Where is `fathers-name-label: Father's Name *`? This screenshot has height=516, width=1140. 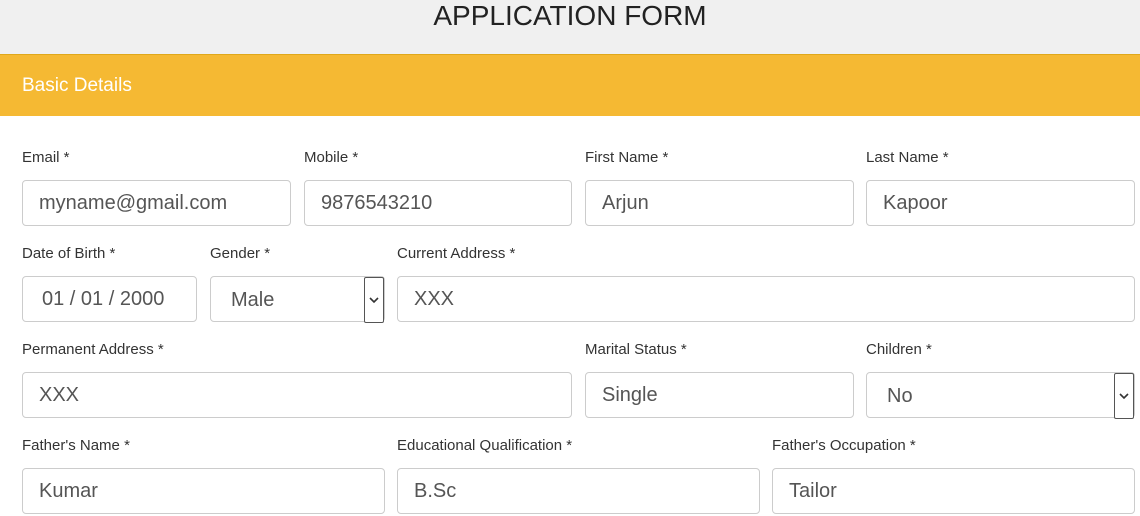 fathers-name-label: Father's Name * is located at coordinates (76, 445).